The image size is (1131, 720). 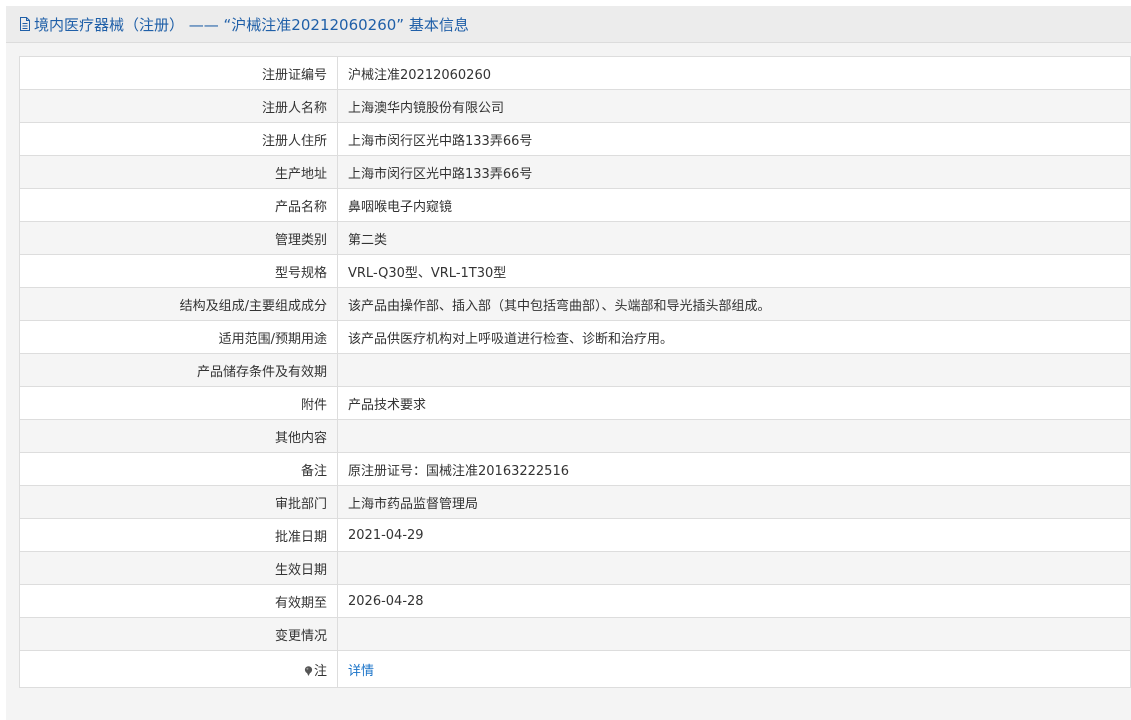 I want to click on table-row: 生效日期, so click(x=575, y=568).